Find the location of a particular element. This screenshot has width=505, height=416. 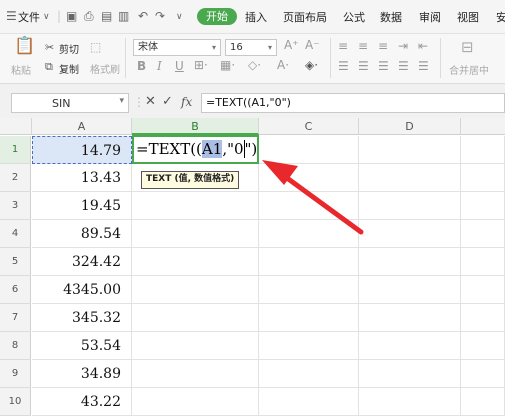

red-arrow-annotation is located at coordinates (313, 197).